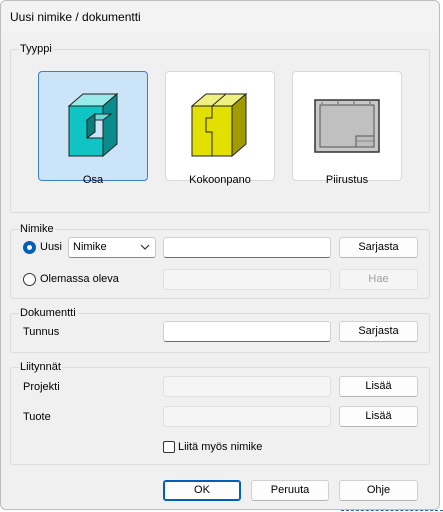 Image resolution: width=443 pixels, height=512 pixels. Describe the element at coordinates (169, 447) in the screenshot. I see `attach-item-checkbox` at that location.